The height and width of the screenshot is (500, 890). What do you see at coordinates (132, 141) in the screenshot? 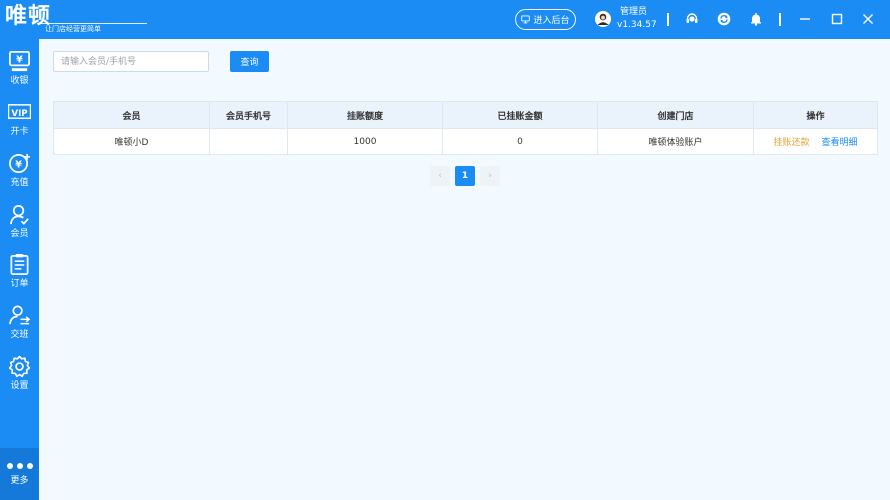
I see `member-cell: 唯顿小D` at bounding box center [132, 141].